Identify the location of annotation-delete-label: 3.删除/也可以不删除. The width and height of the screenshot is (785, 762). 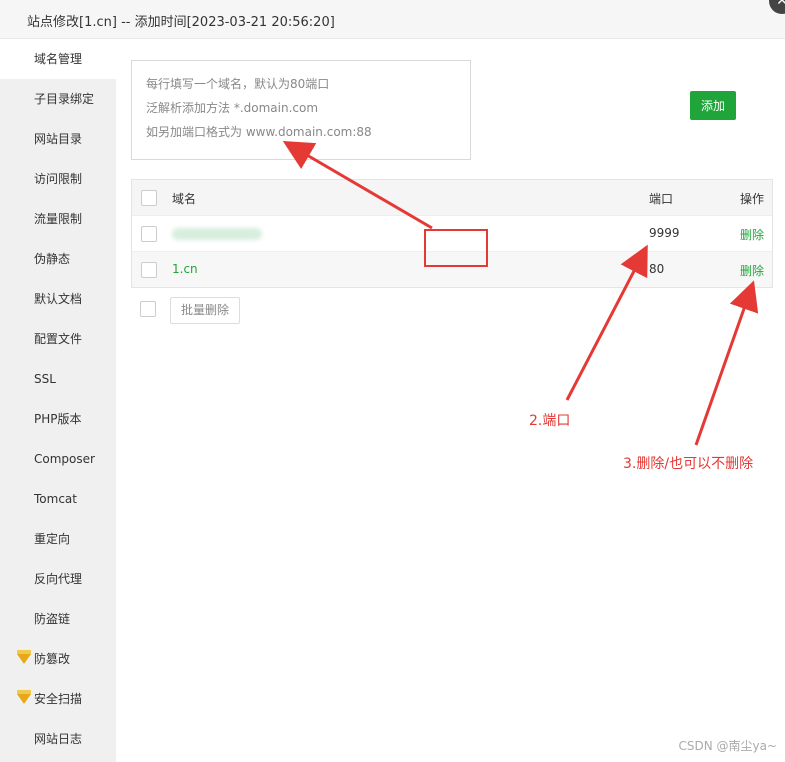
(688, 464).